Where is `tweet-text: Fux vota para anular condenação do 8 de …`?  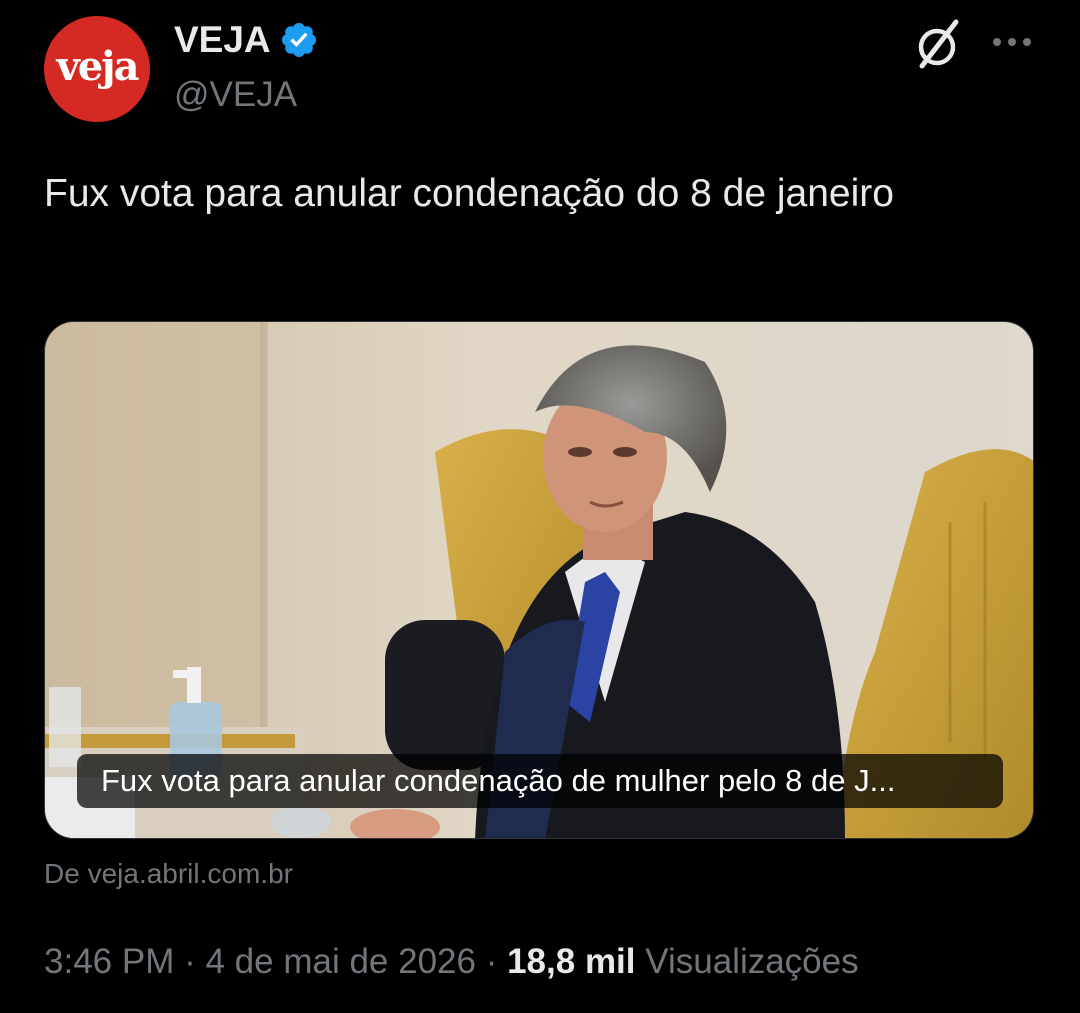 tweet-text: Fux vota para anular condenação do 8 de … is located at coordinates (469, 193).